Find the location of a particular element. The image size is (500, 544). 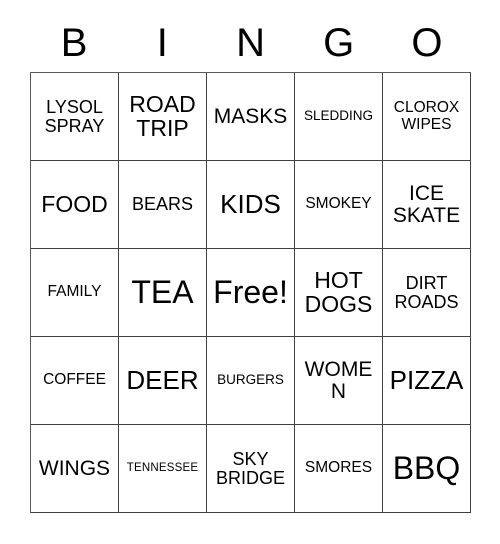

bingo-header-letter-b: B is located at coordinates (74, 43).